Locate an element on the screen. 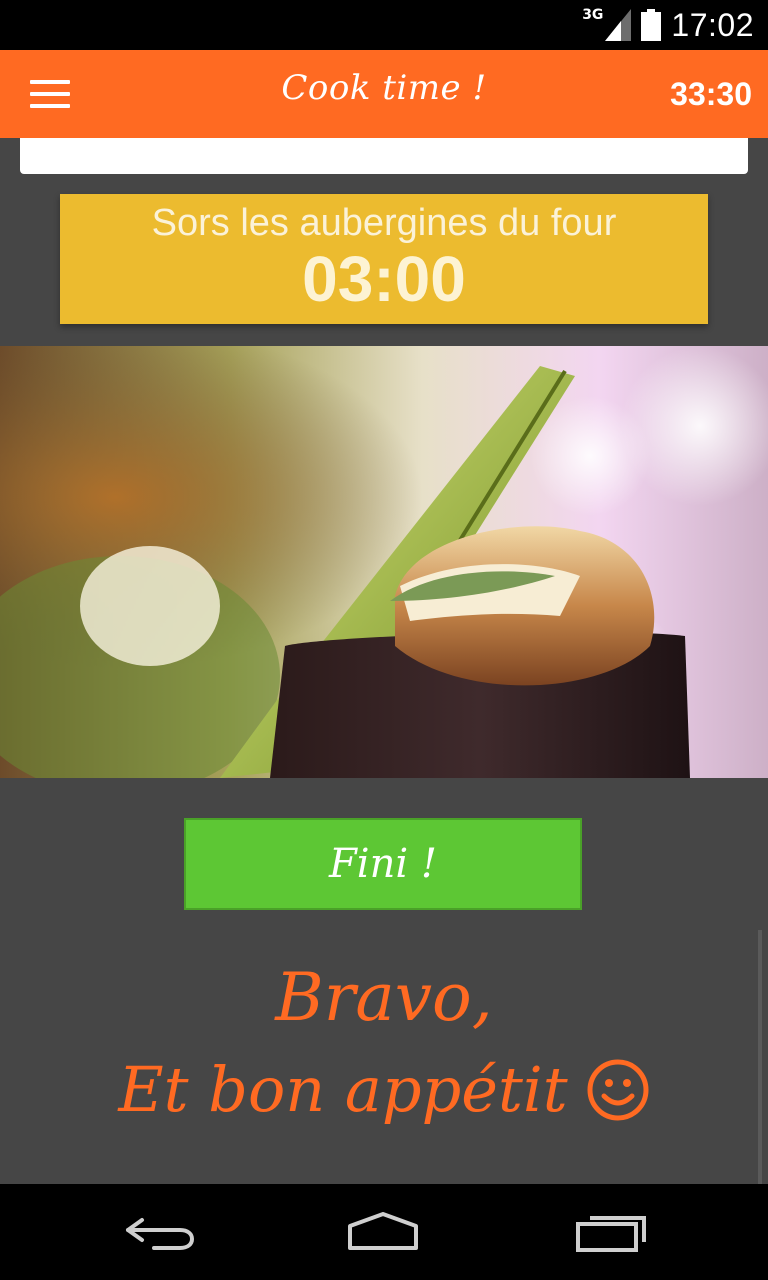 This screenshot has width=768, height=1280. signal-icon is located at coordinates (618, 25).